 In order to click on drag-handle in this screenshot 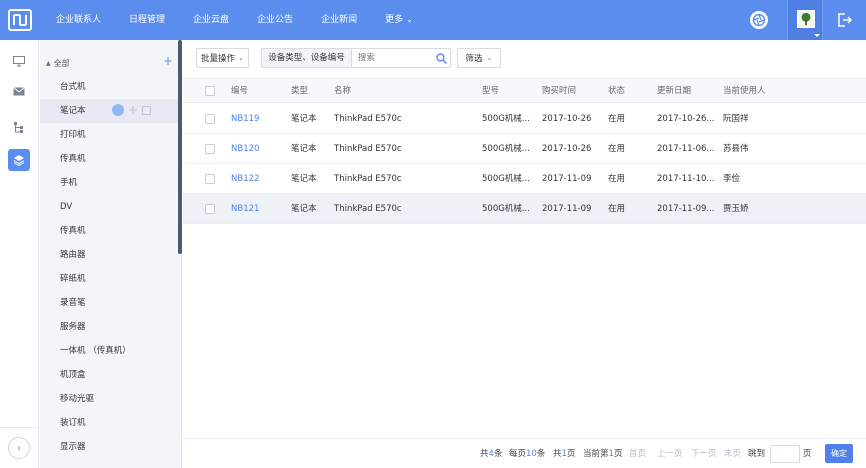, I will do `click(118, 110)`.